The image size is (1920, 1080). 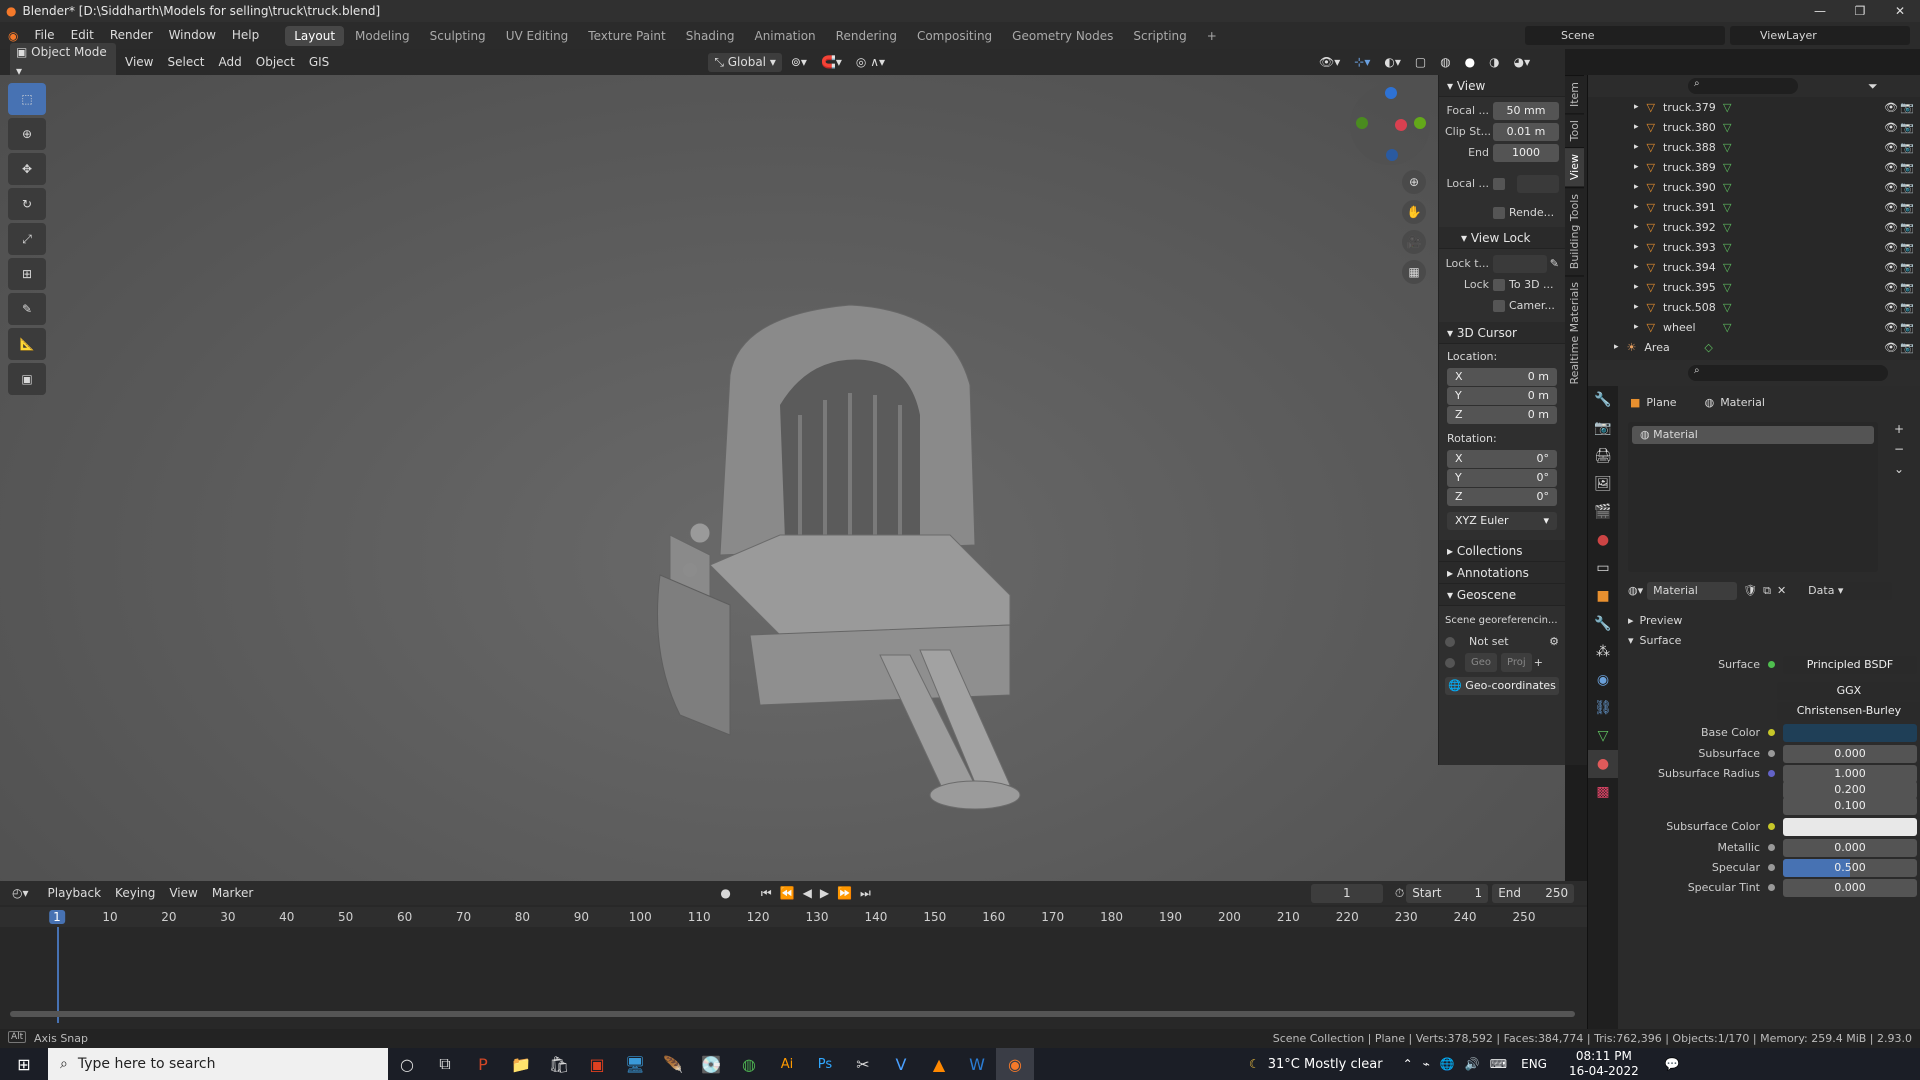 I want to click on surface-shader-field: Principled BSDF, so click(x=1850, y=664).